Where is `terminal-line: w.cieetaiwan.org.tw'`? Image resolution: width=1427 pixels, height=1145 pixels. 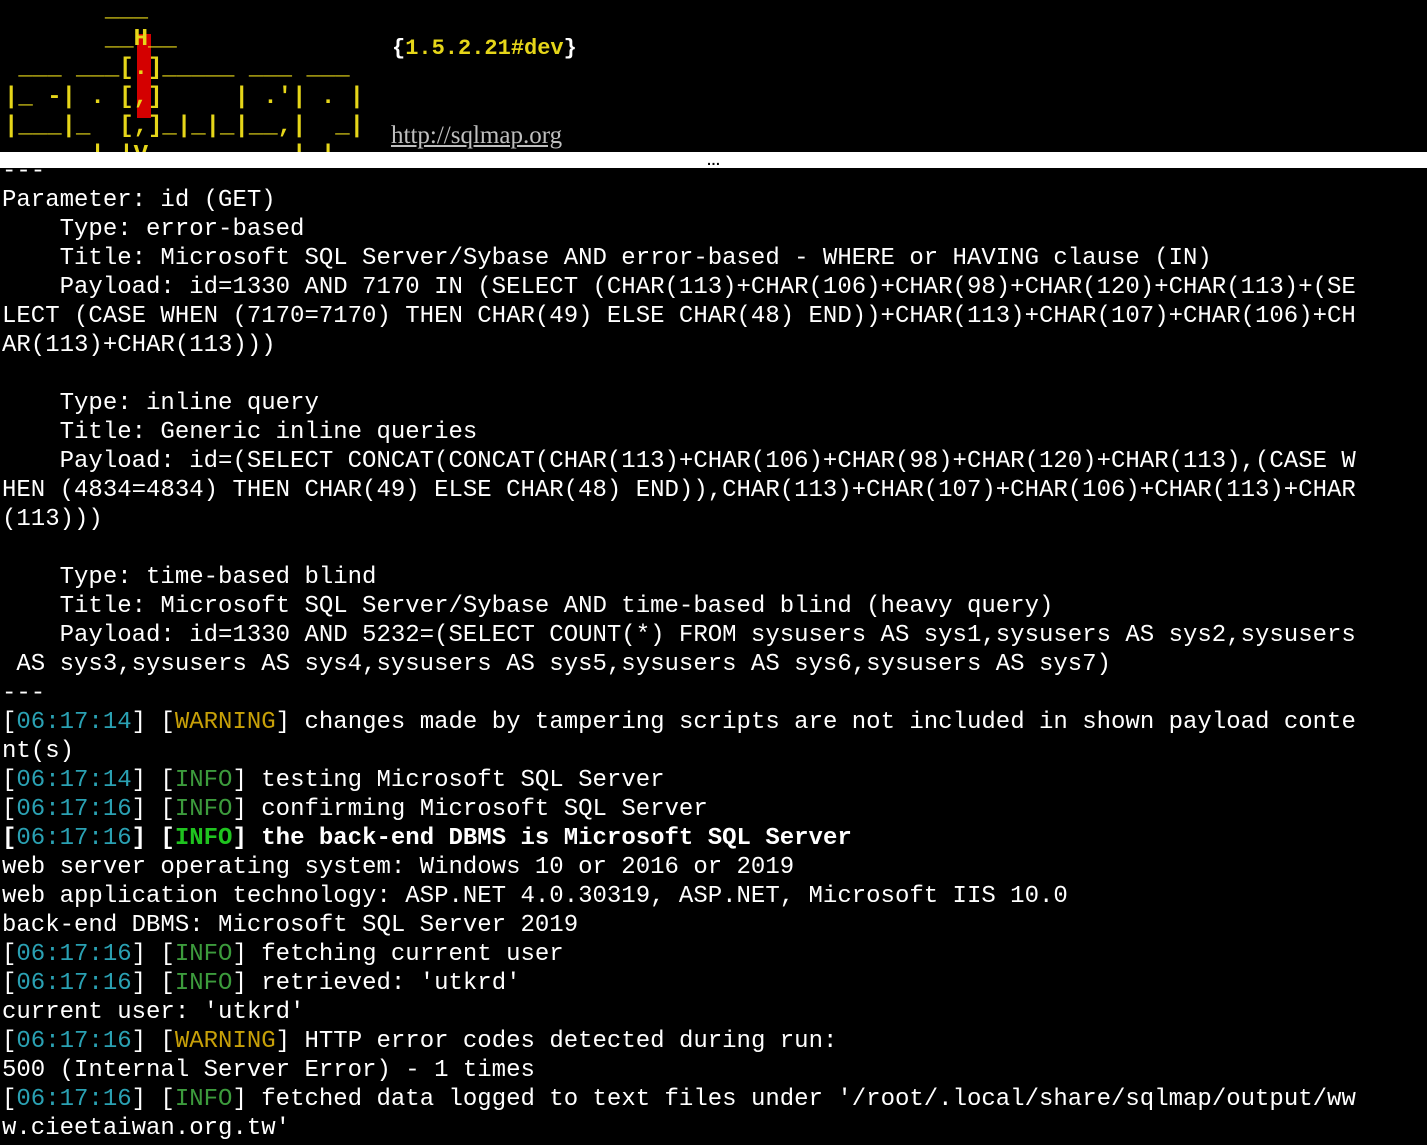
terminal-line: w.cieetaiwan.org.tw' is located at coordinates (146, 1128).